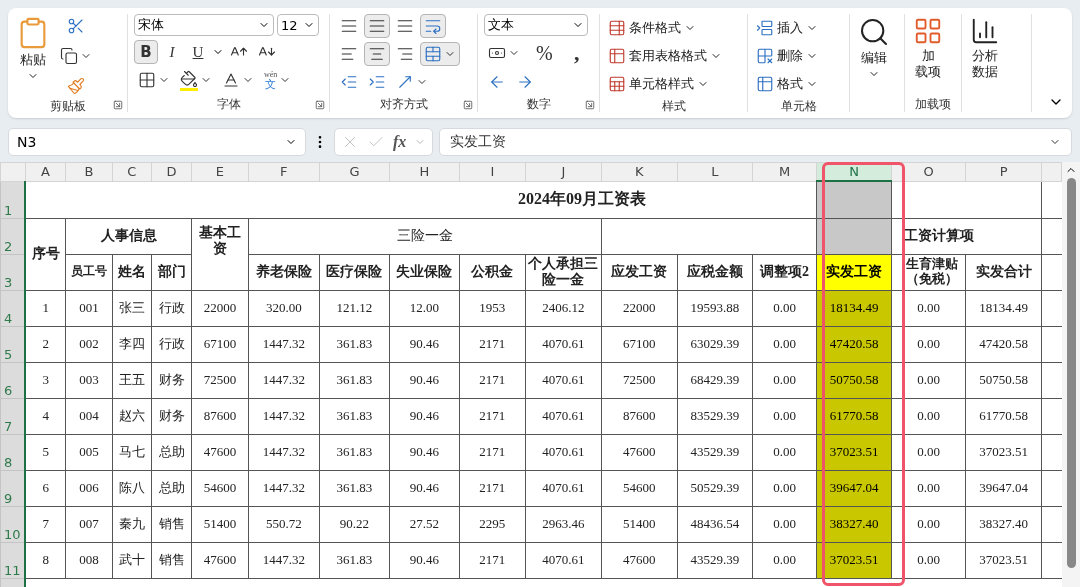 This screenshot has width=1080, height=587. Describe the element at coordinates (639, 416) in the screenshot. I see `table-cell: 87600` at that location.